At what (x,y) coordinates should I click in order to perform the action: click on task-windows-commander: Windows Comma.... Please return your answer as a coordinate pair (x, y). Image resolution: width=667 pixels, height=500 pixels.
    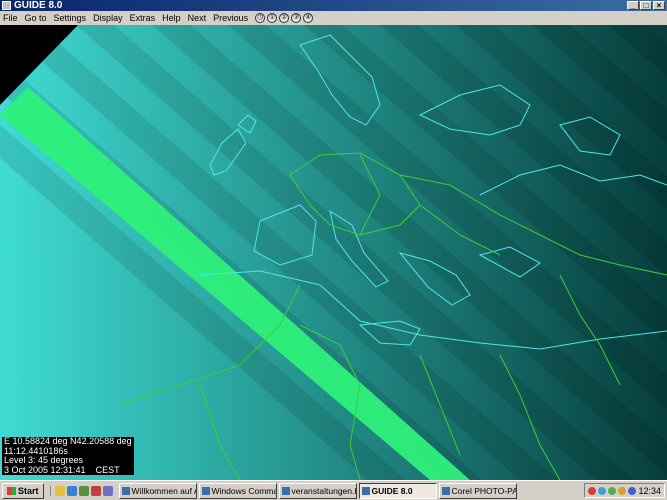
    Looking at the image, I should click on (237, 490).